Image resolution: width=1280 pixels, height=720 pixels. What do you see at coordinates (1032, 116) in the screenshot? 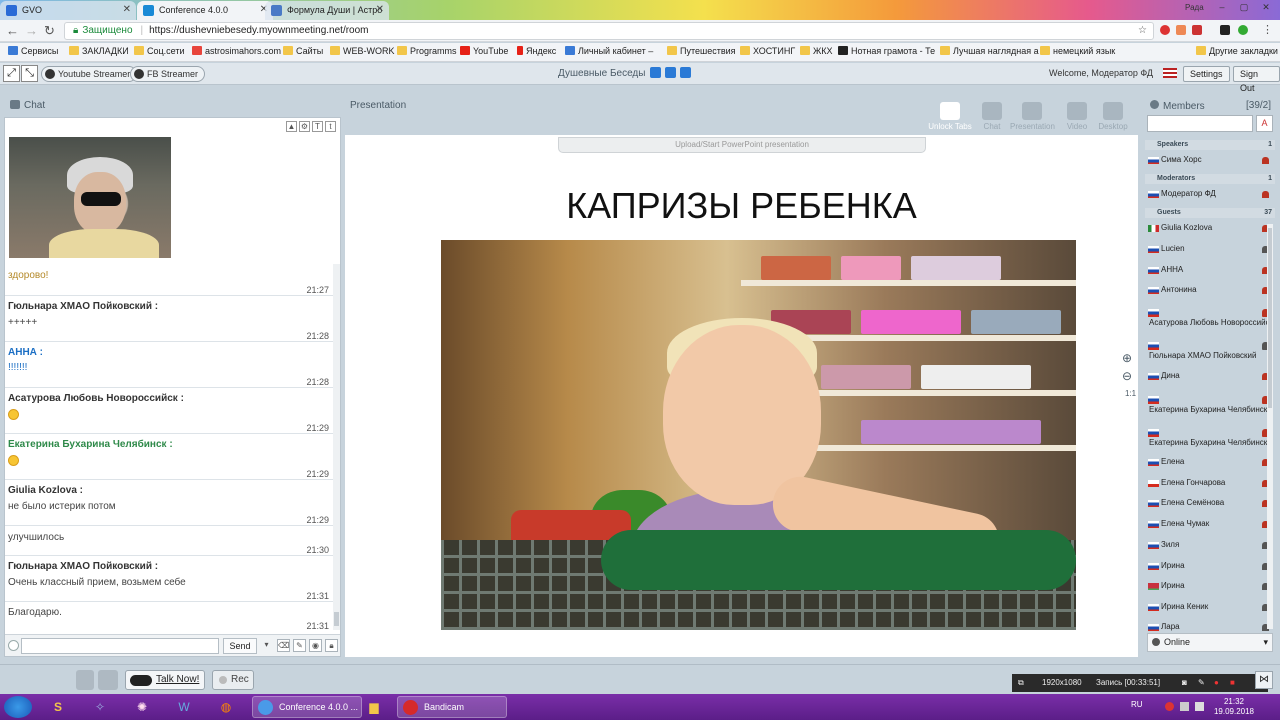
I see `tab-presentation: Presentation` at bounding box center [1032, 116].